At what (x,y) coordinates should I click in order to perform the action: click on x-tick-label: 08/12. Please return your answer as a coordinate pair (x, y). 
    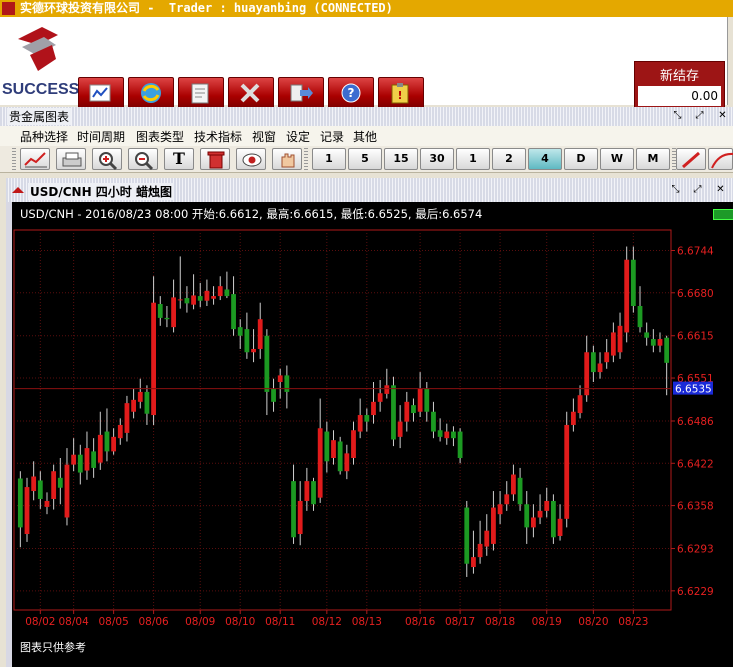
    Looking at the image, I should click on (327, 622).